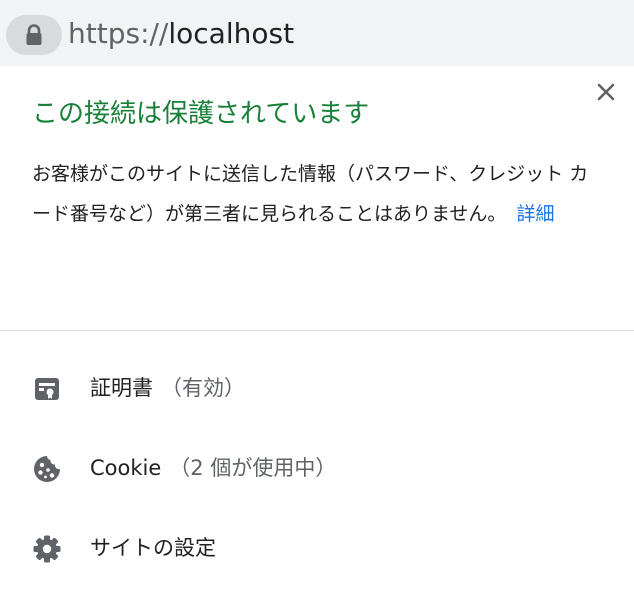 The width and height of the screenshot is (634, 592). I want to click on menu-item-certificate-text: 証明書 （有効）, so click(167, 388).